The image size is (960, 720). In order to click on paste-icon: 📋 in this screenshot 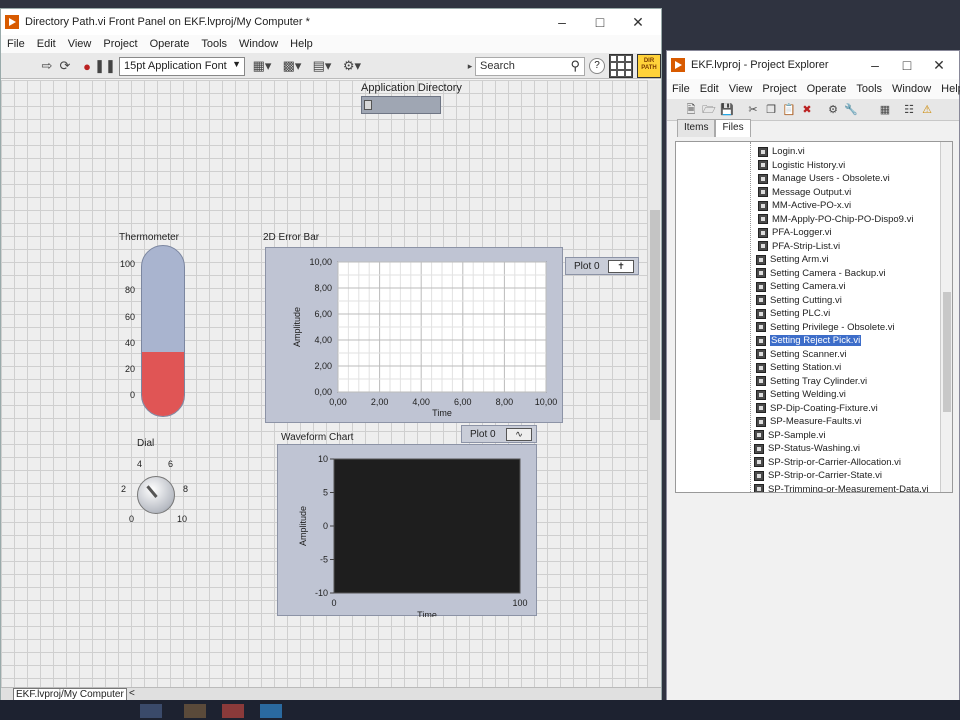, I will do `click(789, 110)`.